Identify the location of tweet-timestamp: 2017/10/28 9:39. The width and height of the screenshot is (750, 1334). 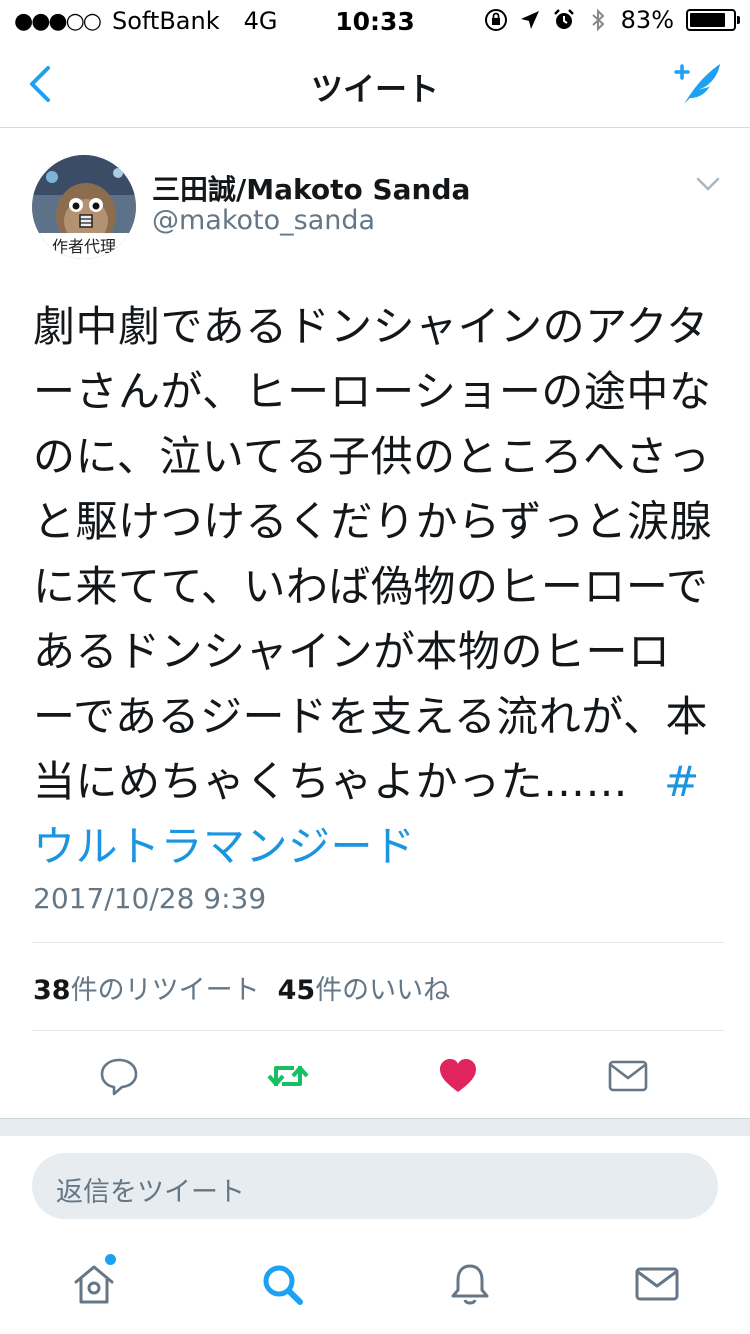
(149, 898).